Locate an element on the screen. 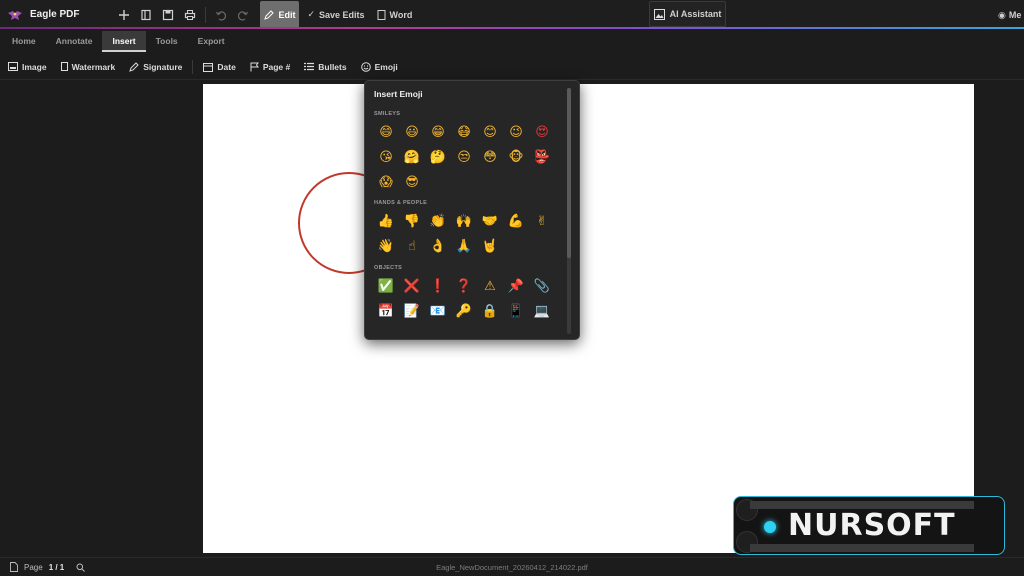  account-button: ◉ Me is located at coordinates (1011, 15).